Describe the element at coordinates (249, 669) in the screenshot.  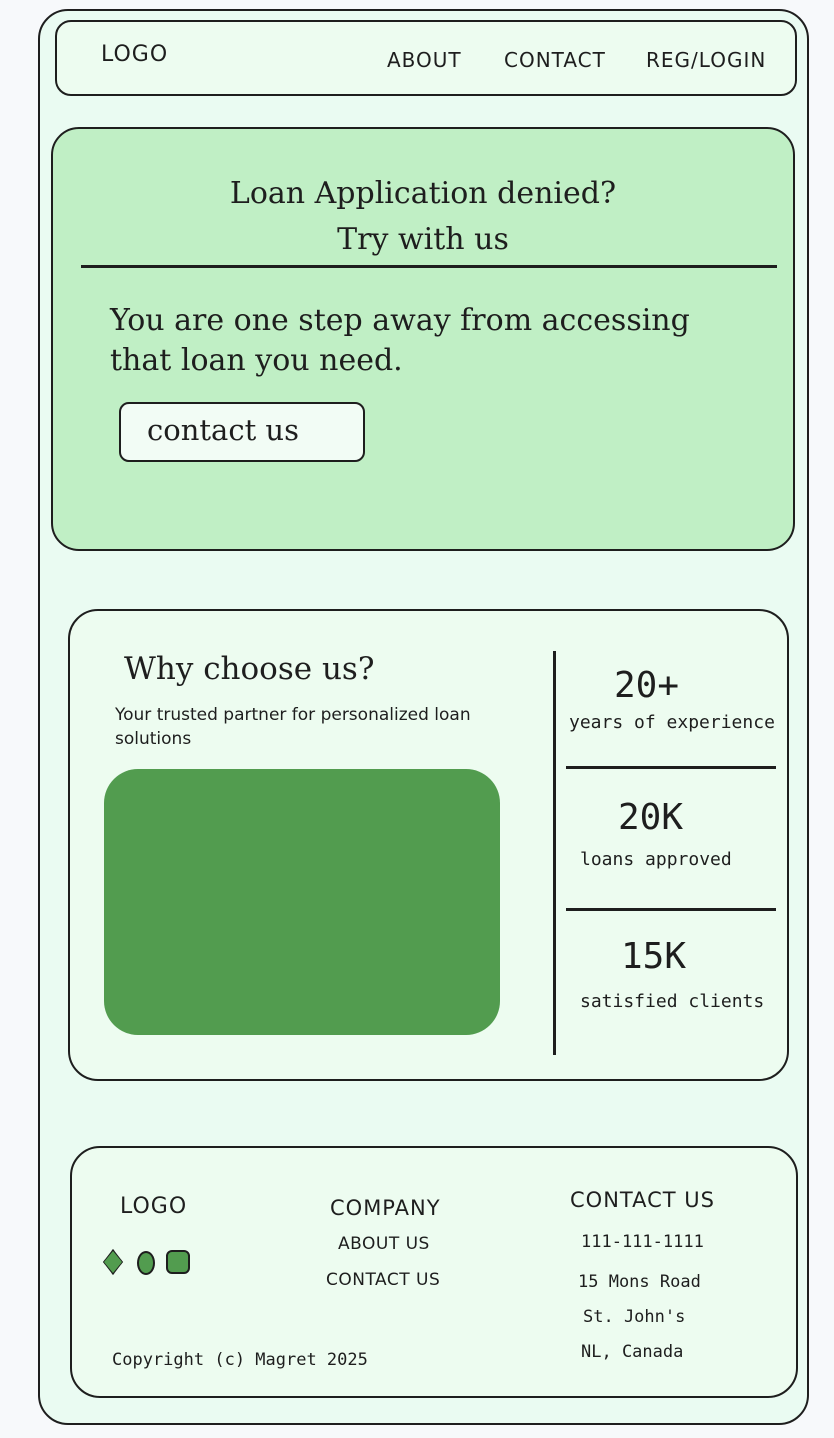
I see `why-title: Why choose us?` at that location.